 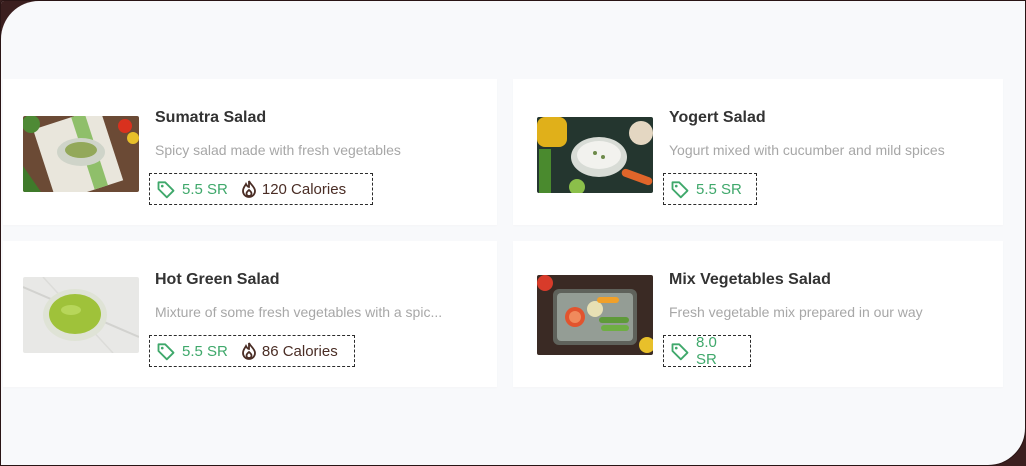 I want to click on calories: 120 Calories, so click(x=294, y=189).